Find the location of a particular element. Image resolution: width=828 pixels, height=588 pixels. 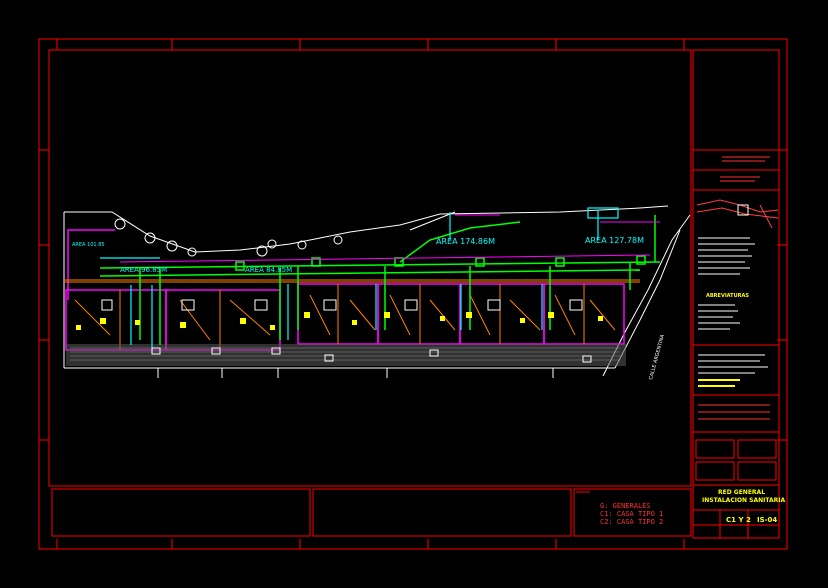

area-label-3: AREA 96.85M is located at coordinates (143, 270).